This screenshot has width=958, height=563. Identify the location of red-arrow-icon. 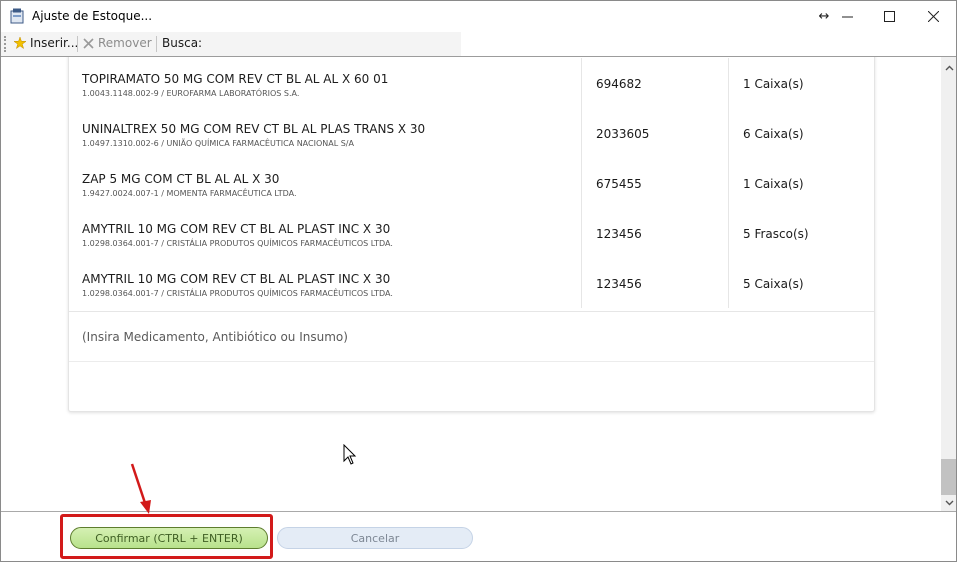
(140, 488).